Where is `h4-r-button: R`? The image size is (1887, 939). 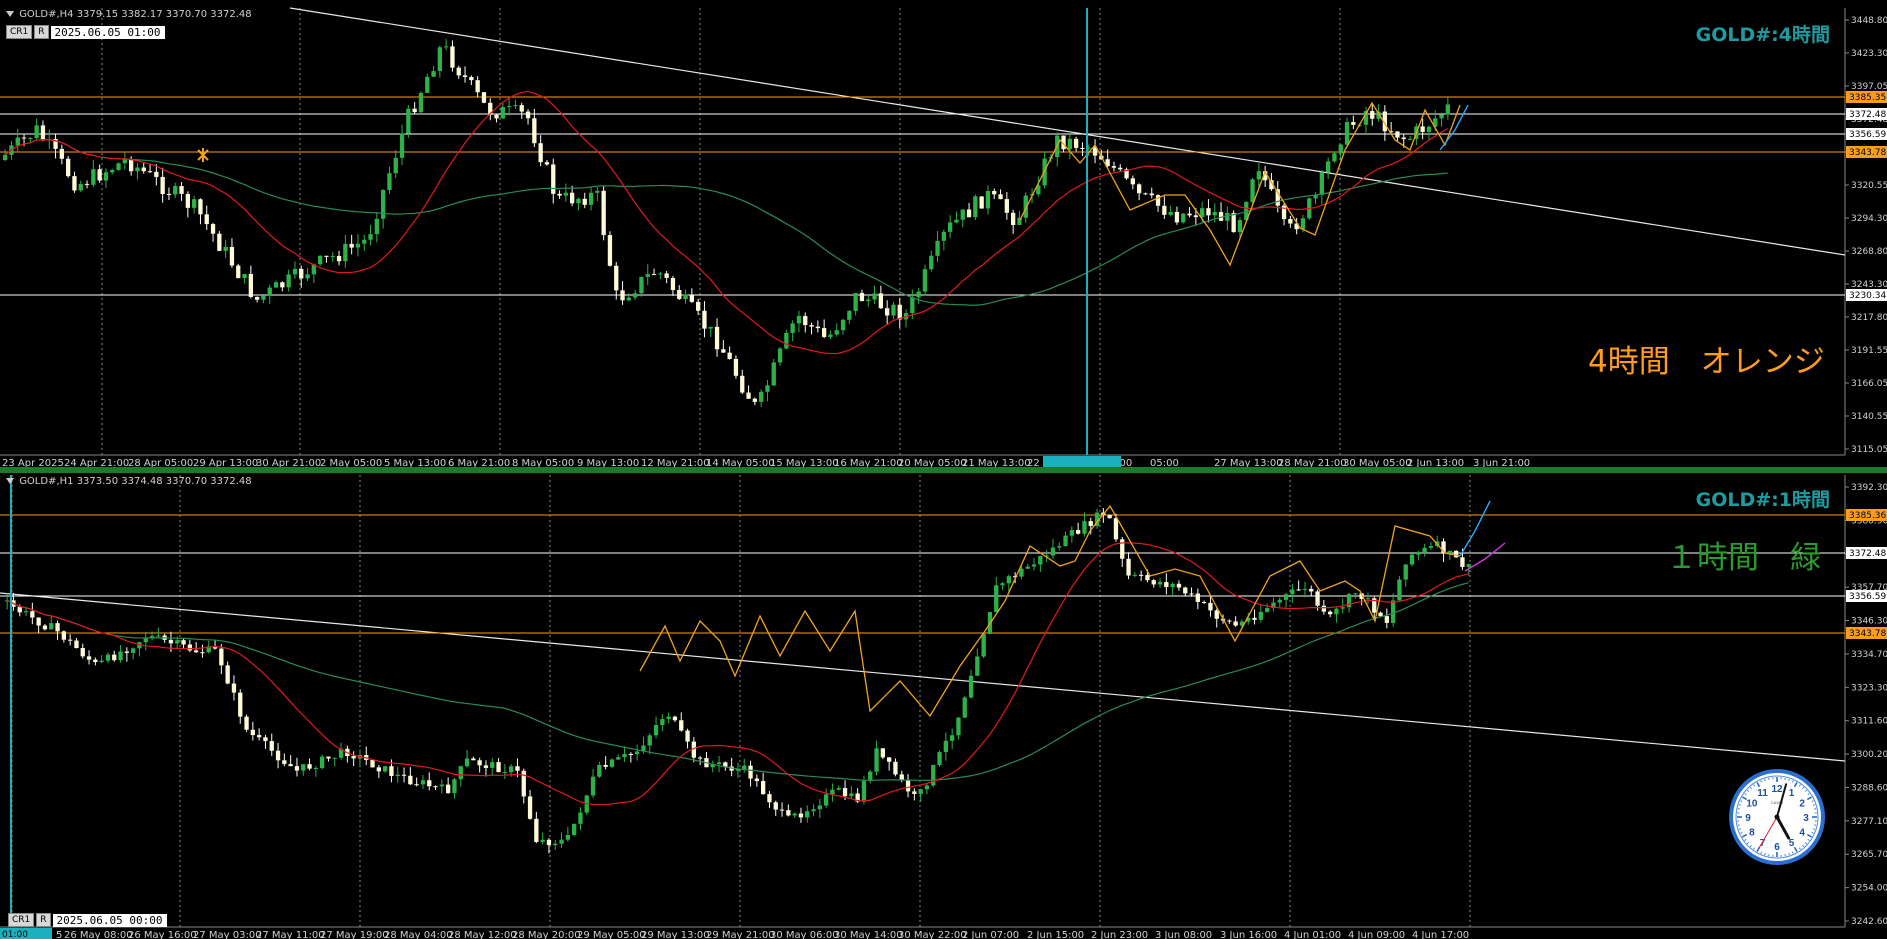 h4-r-button: R is located at coordinates (41, 32).